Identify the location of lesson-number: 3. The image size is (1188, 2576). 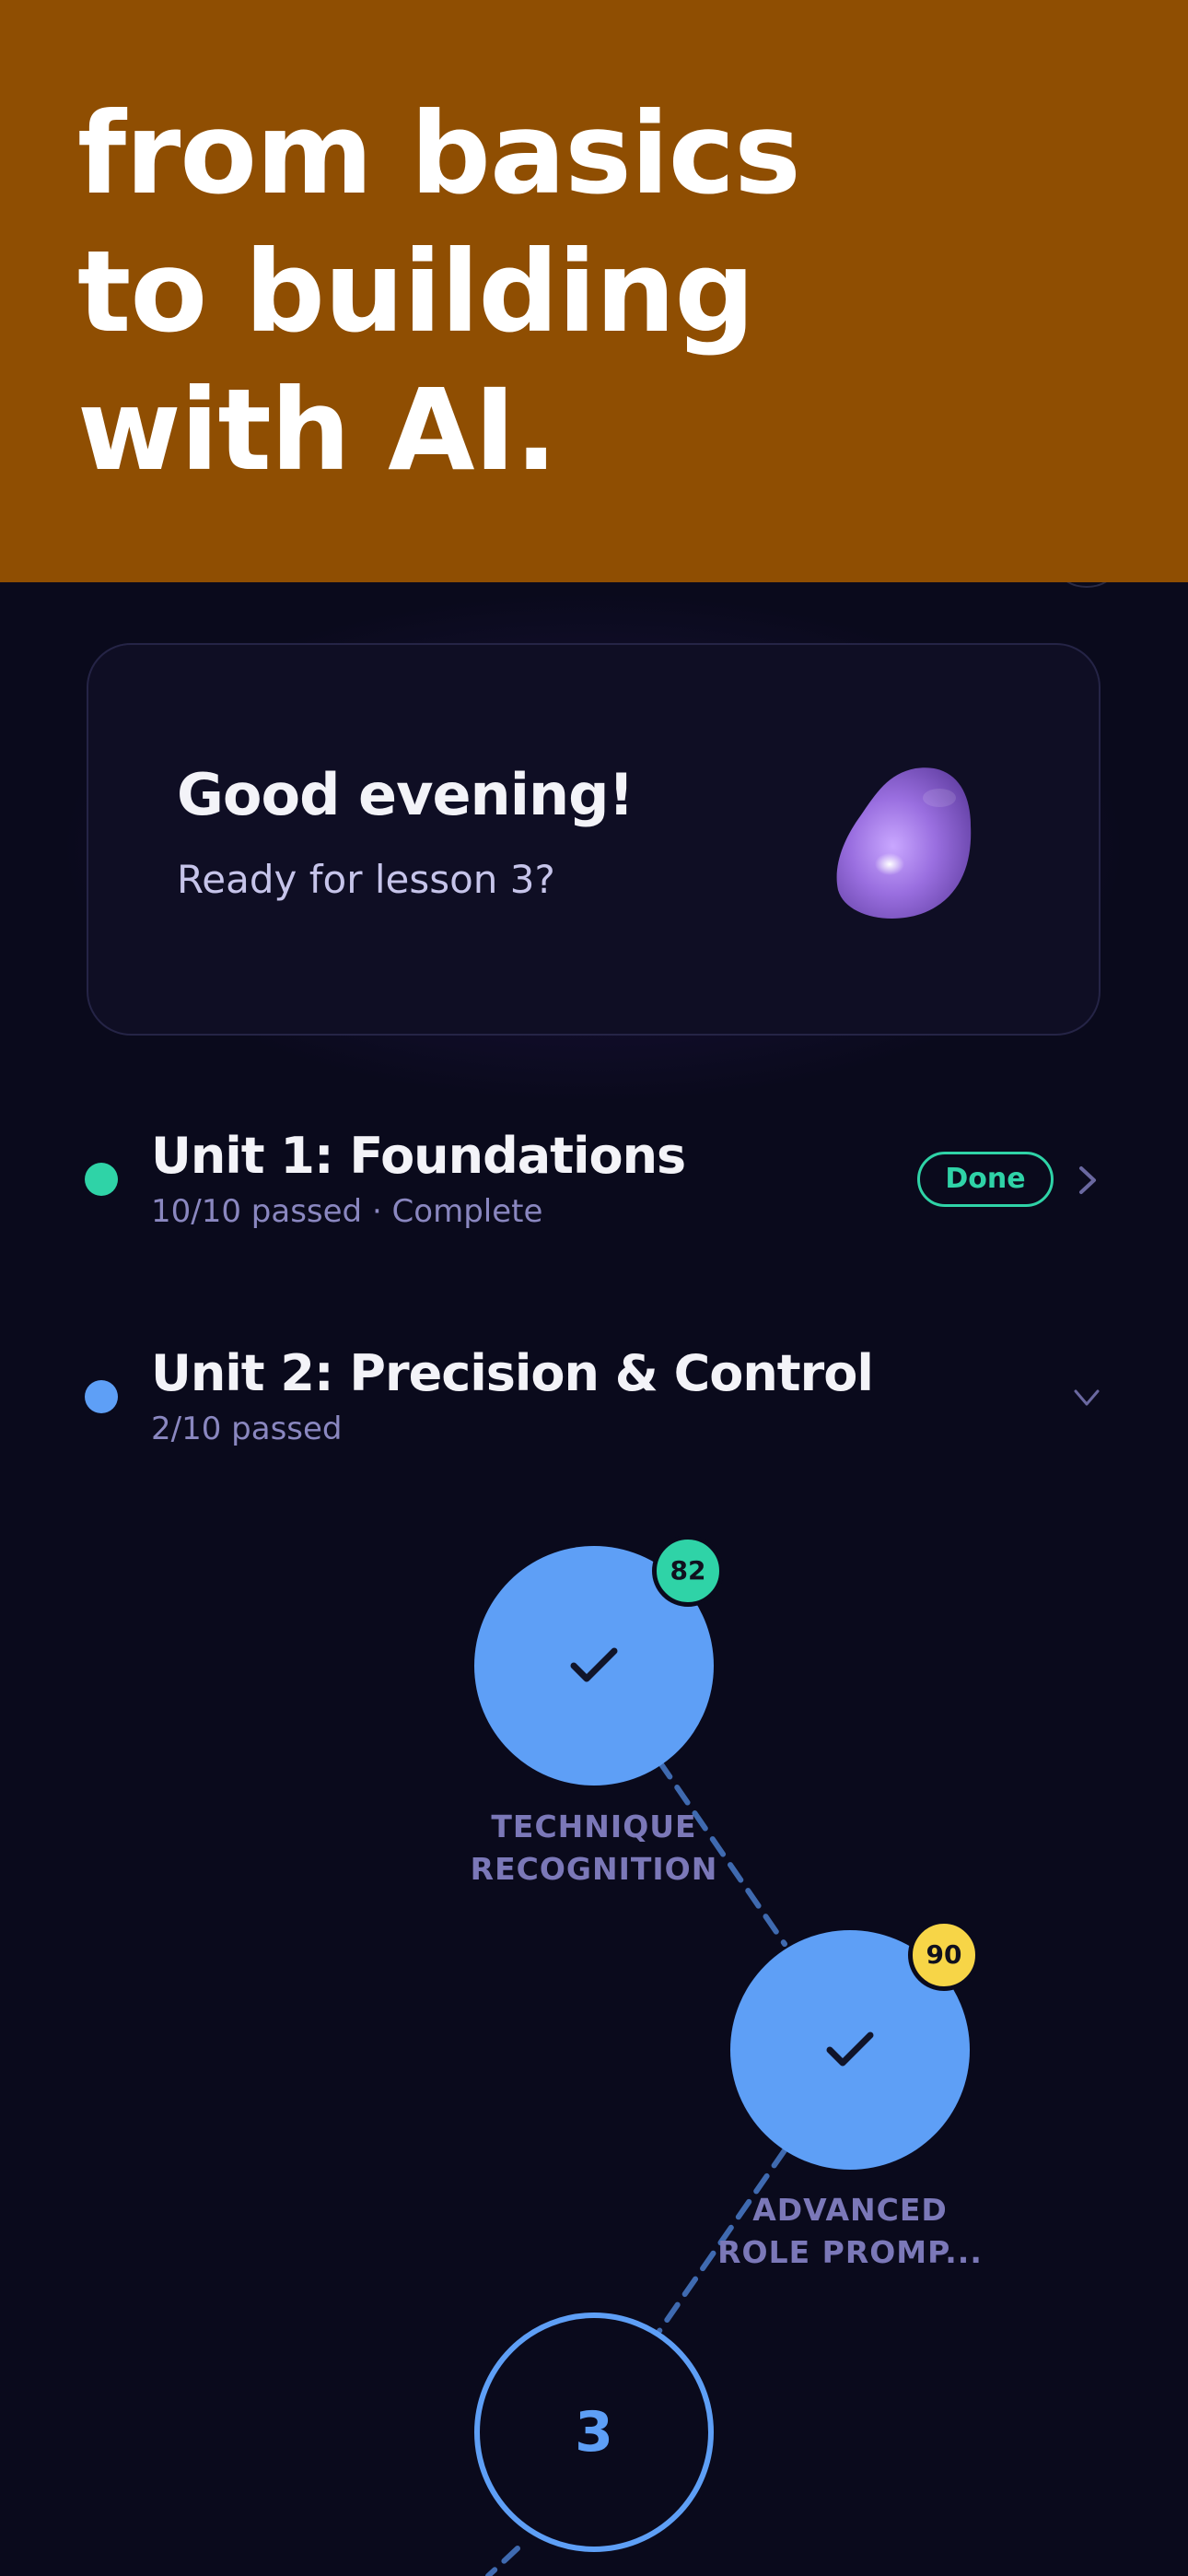
(594, 2432).